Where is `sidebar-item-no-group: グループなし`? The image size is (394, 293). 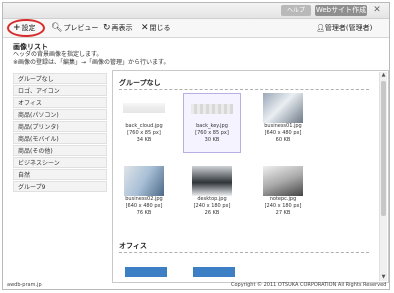 sidebar-item-no-group: グループなし is located at coordinates (60, 78).